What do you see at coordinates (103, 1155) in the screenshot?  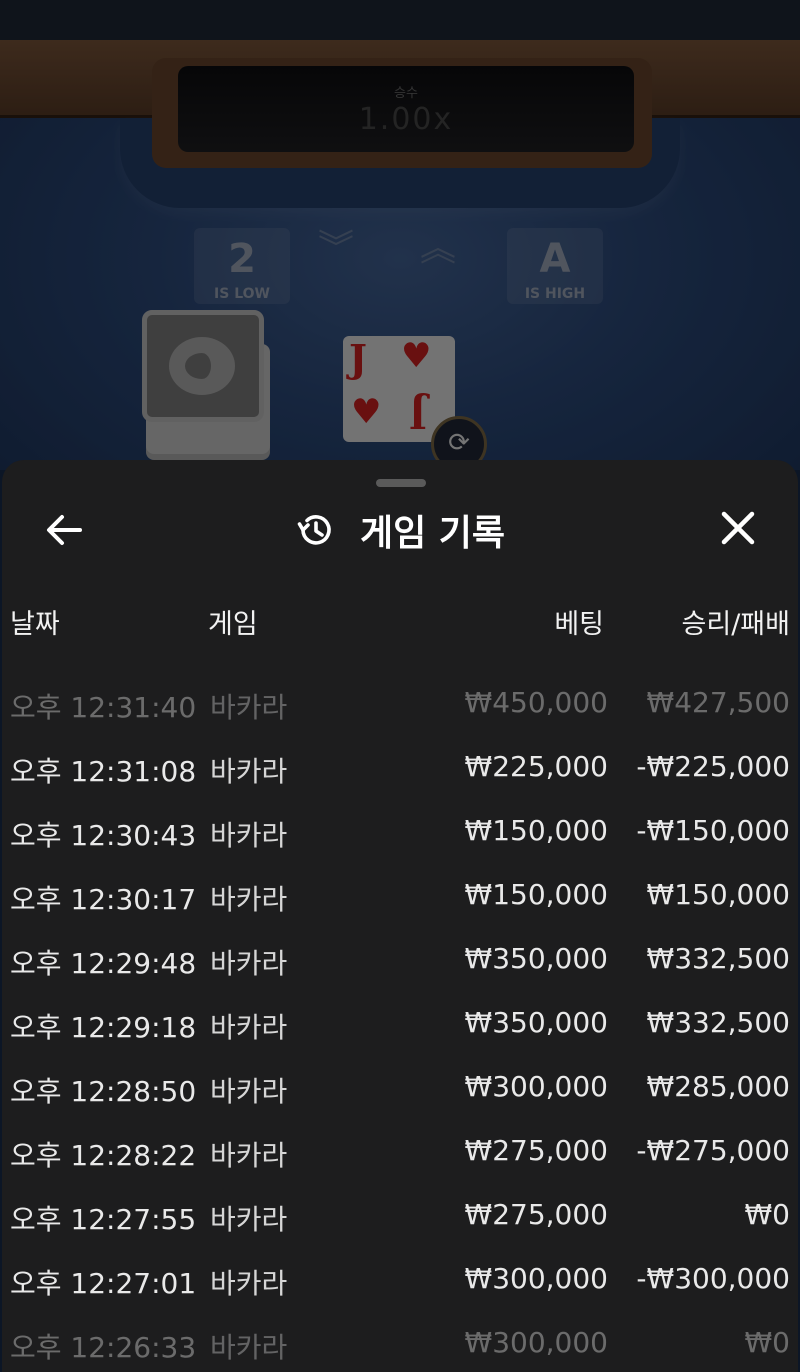 I see `row-time: 오후 12:28:22` at bounding box center [103, 1155].